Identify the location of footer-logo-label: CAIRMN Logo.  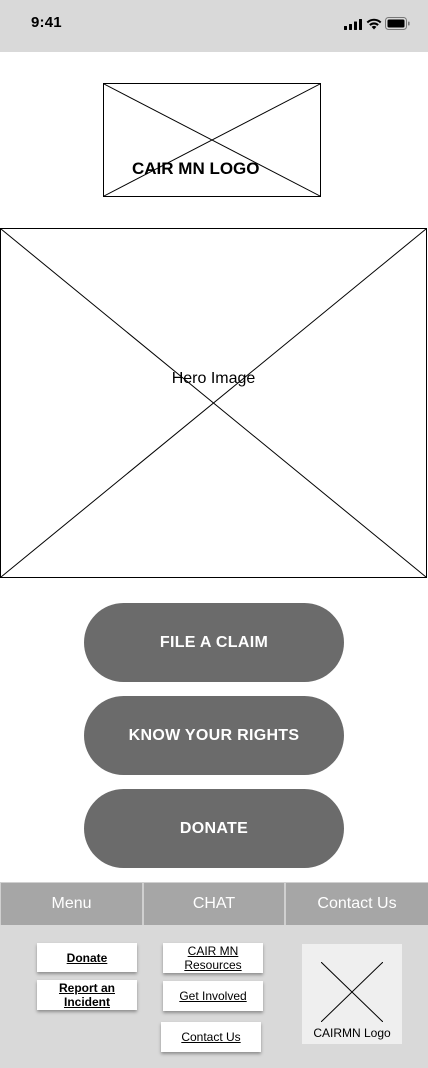
(352, 1033).